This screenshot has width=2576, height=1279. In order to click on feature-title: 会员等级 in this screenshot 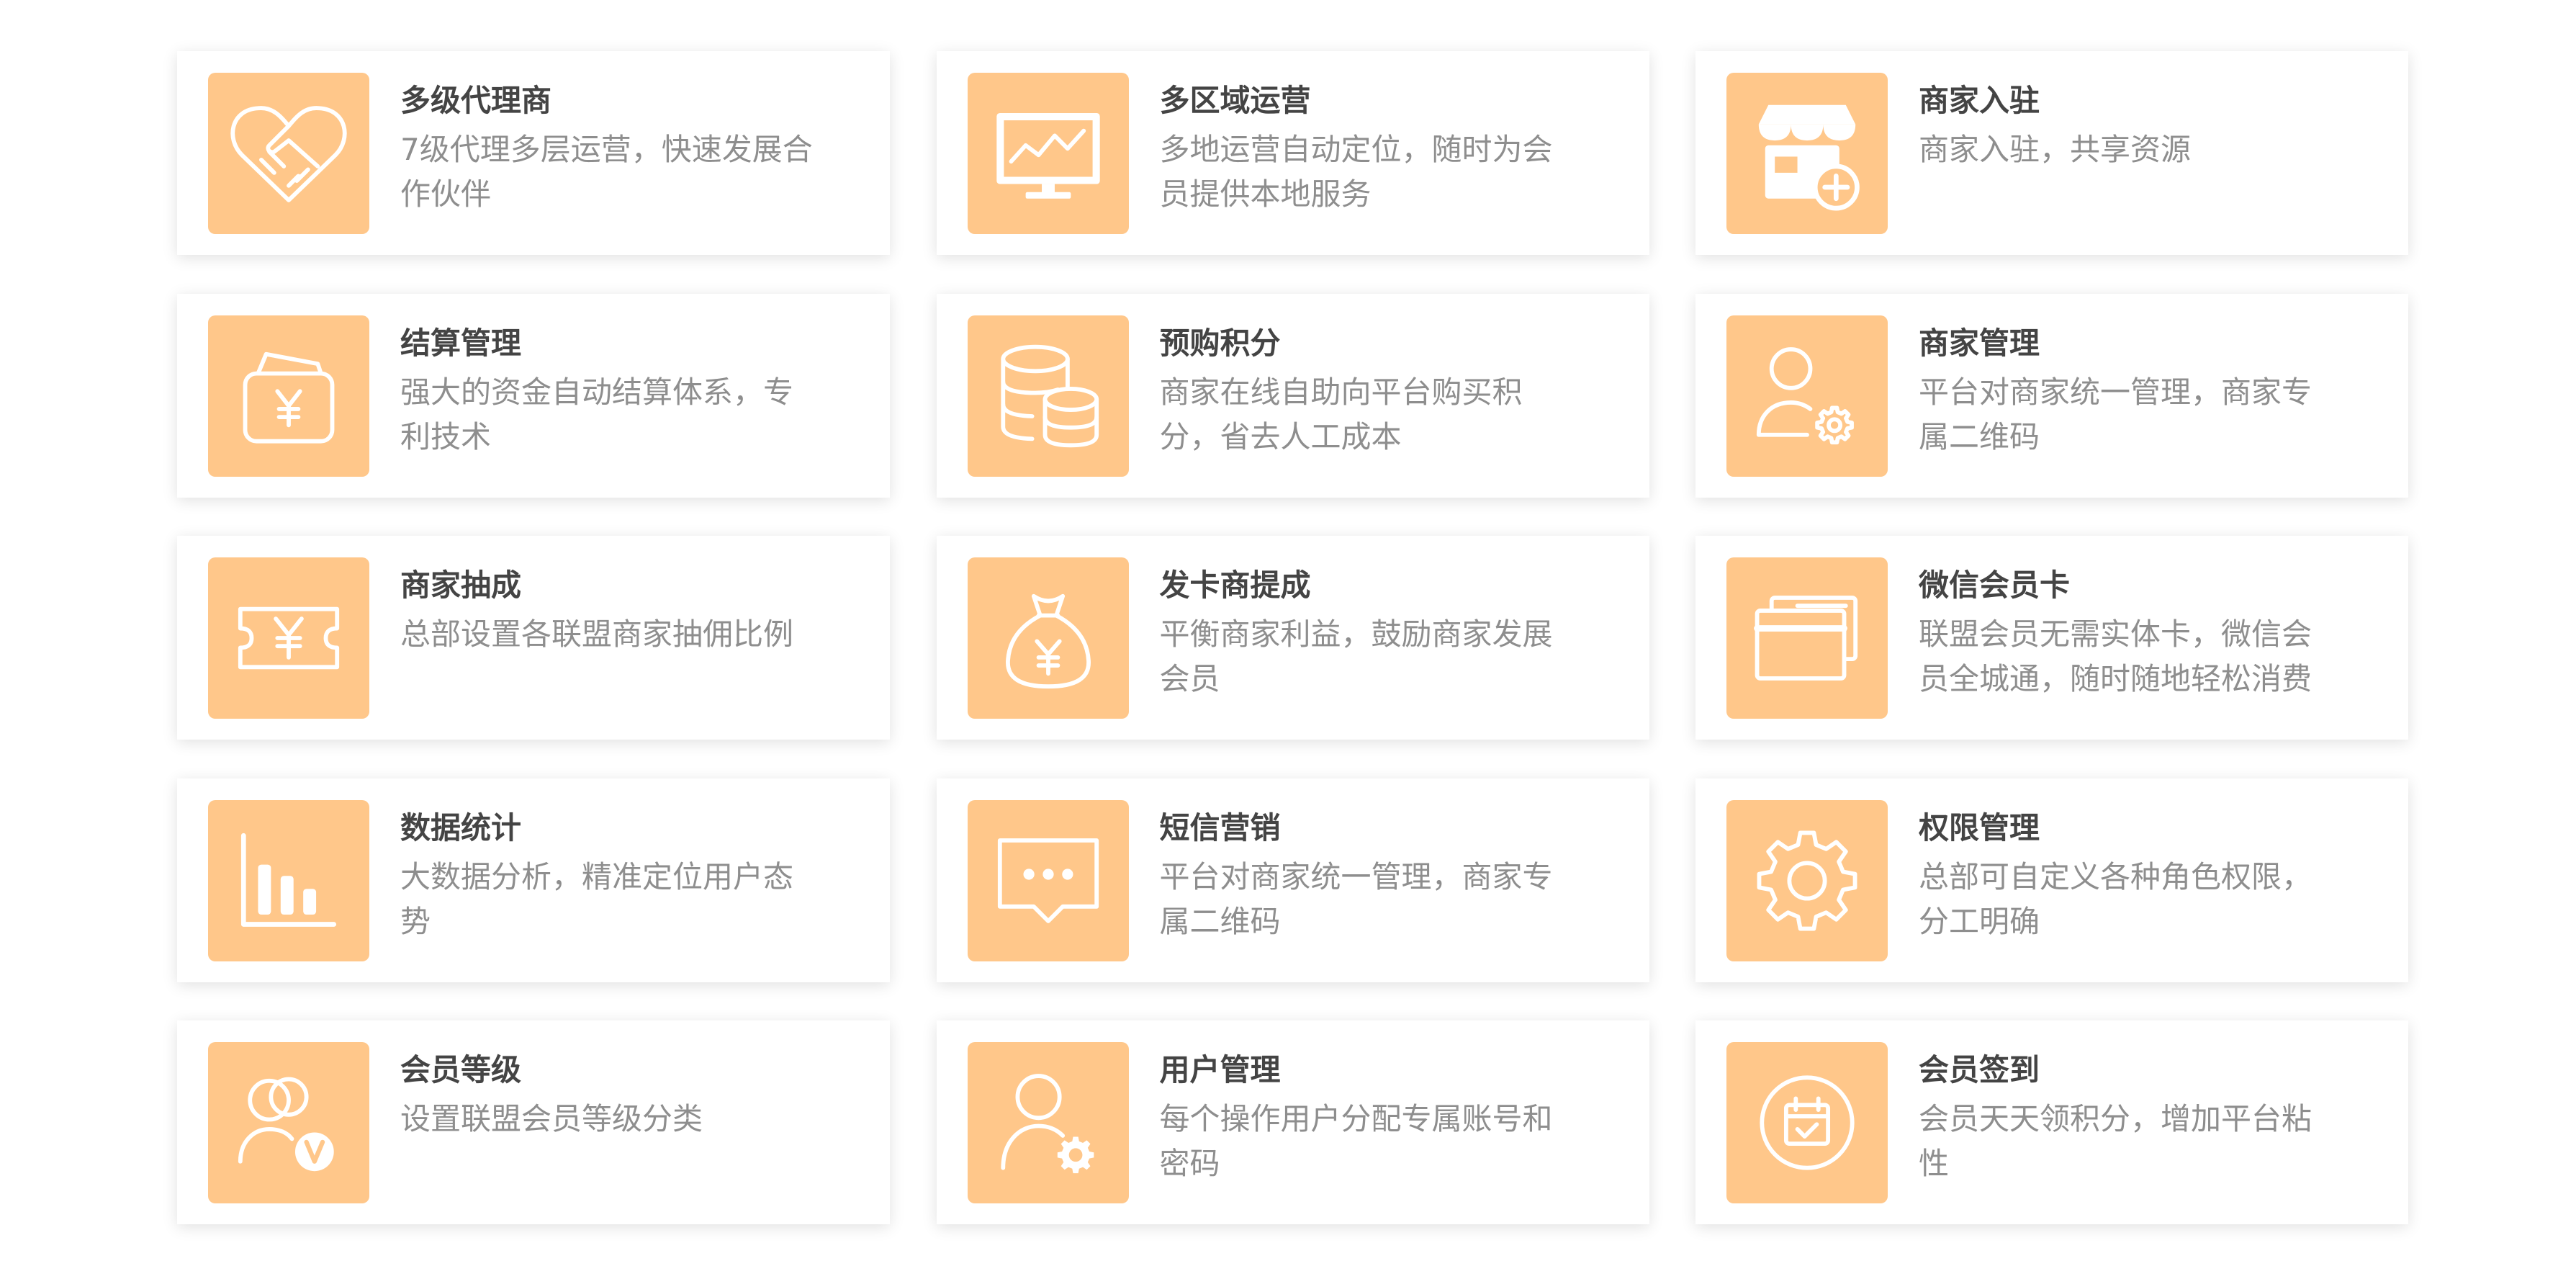, I will do `click(461, 1070)`.